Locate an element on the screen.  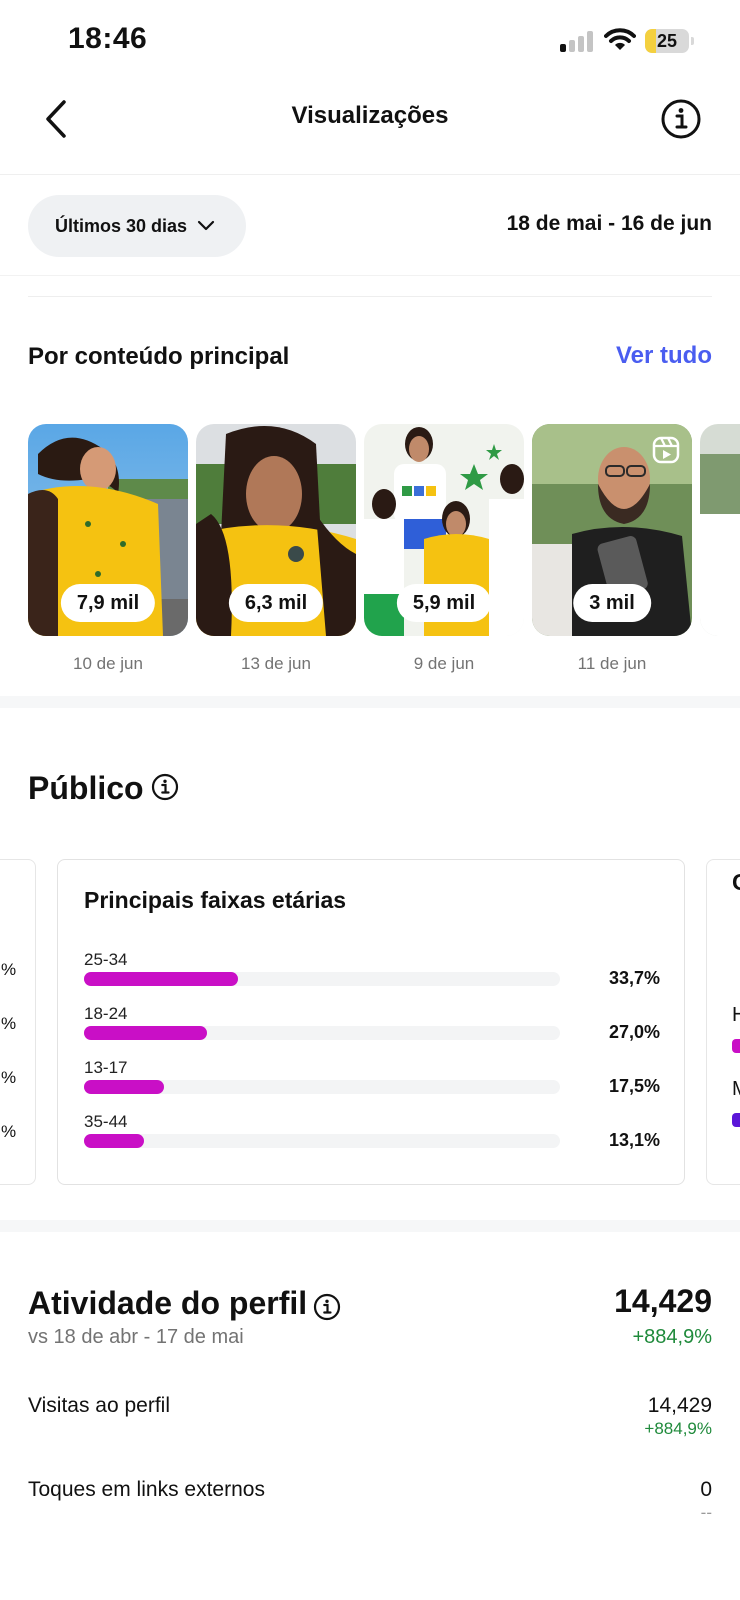
age-row: 18-24 27,0% is located at coordinates (372, 1026).